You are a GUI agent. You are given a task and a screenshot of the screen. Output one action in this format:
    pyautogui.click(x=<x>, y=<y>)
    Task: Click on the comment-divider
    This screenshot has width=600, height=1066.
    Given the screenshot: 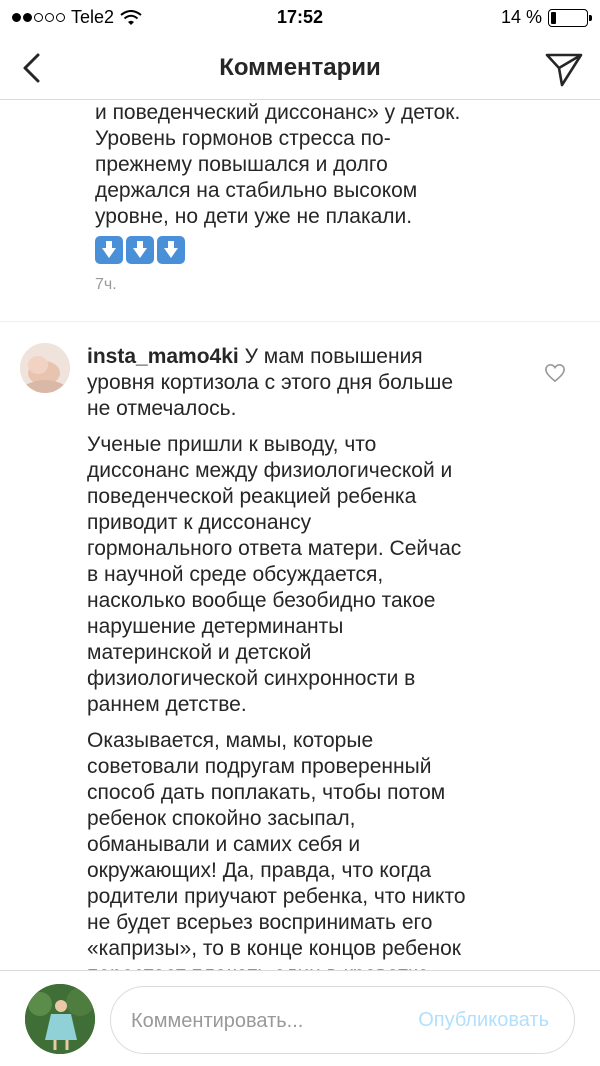 What is the action you would take?
    pyautogui.click(x=300, y=321)
    